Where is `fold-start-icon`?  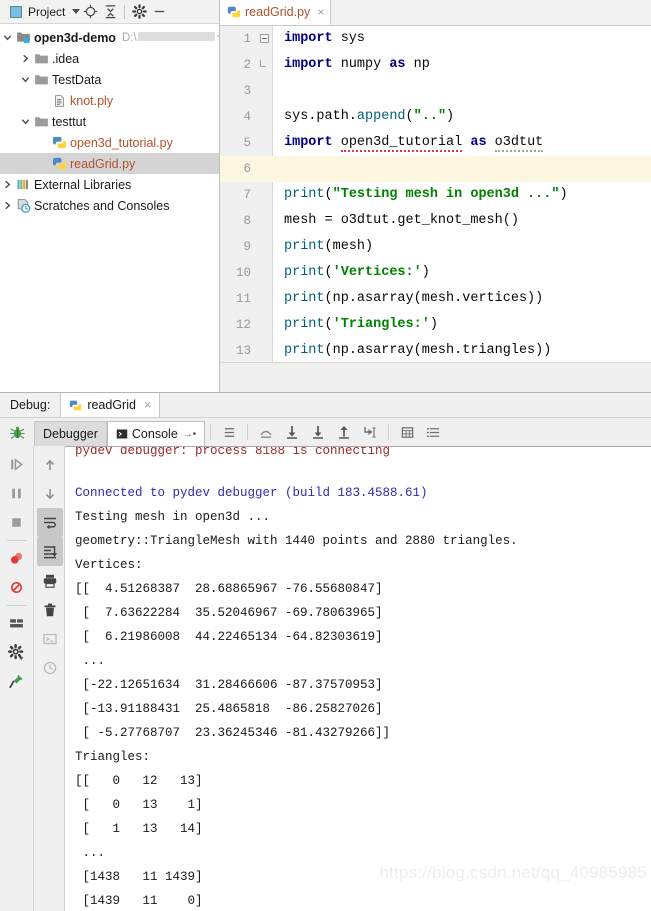 fold-start-icon is located at coordinates (264, 38).